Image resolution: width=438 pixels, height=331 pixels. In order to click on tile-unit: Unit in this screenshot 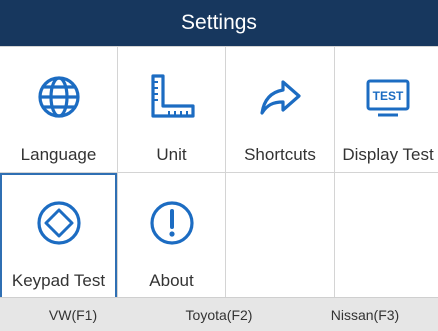, I will do `click(171, 109)`.